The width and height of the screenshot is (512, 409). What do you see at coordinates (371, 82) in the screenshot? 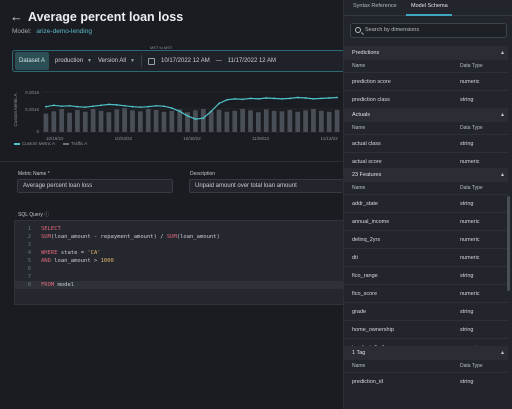
I see `field-name: prediction score` at bounding box center [371, 82].